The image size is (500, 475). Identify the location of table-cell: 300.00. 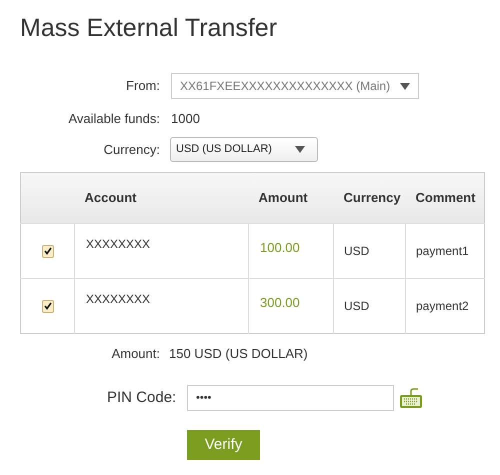
(280, 302).